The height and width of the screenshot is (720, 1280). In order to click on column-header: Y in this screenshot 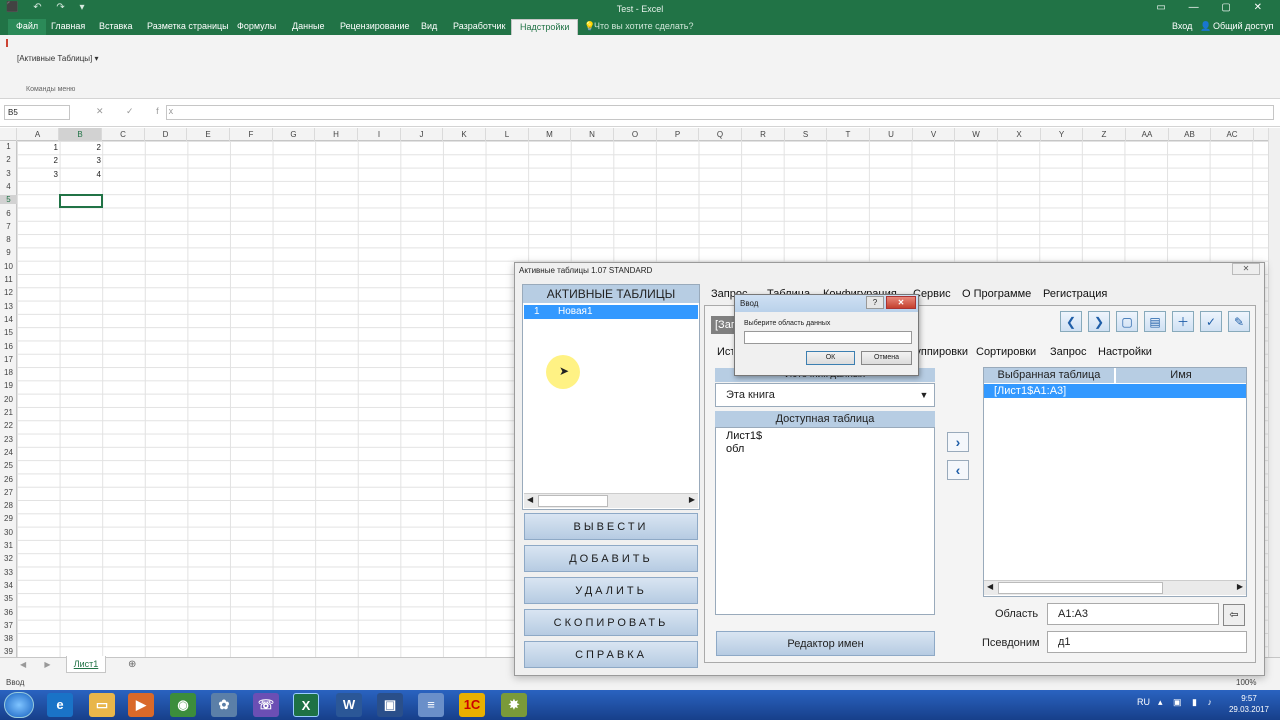, I will do `click(1062, 134)`.